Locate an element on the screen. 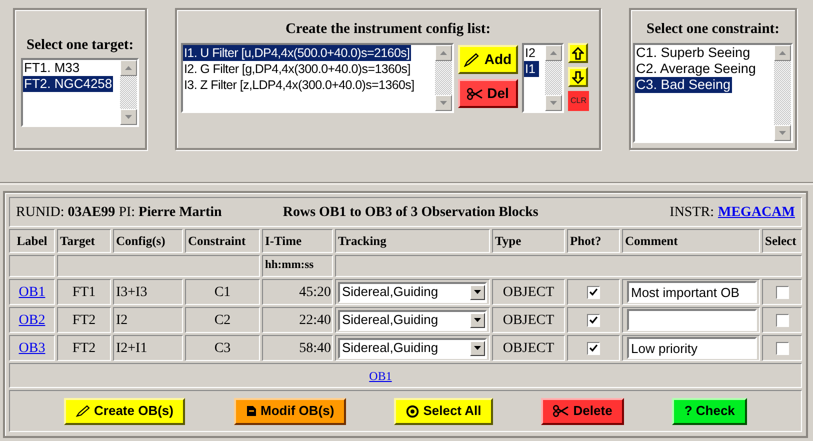 The height and width of the screenshot is (441, 813). table-cell: I3+I3 is located at coordinates (148, 292).